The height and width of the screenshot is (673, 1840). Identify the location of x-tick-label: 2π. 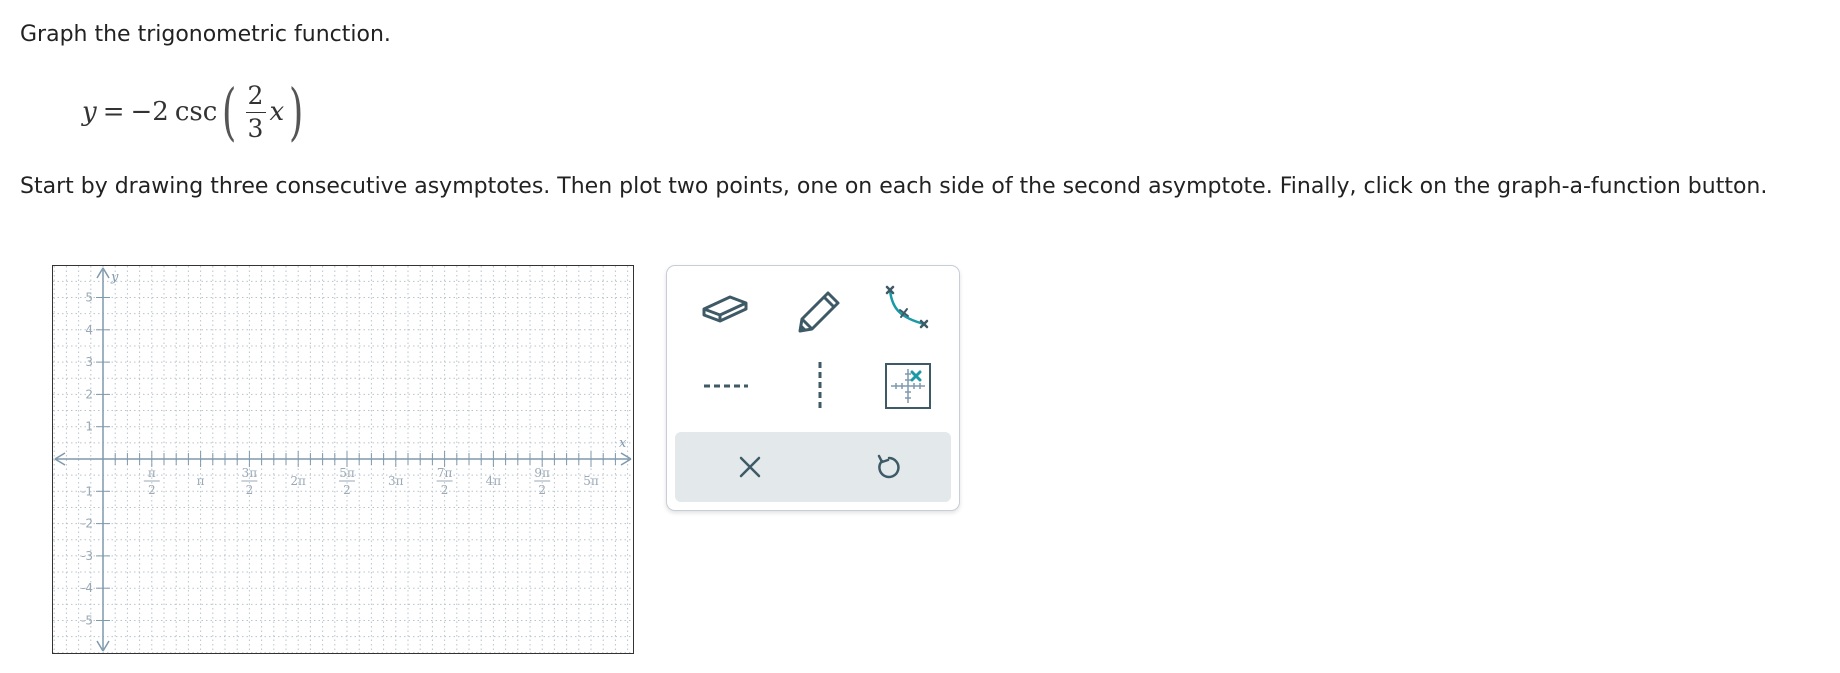
(298, 481).